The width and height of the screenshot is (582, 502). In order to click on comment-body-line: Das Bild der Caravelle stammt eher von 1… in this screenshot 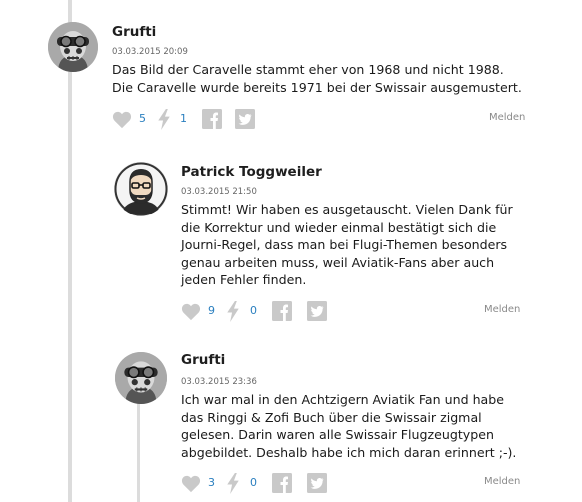, I will do `click(308, 69)`.